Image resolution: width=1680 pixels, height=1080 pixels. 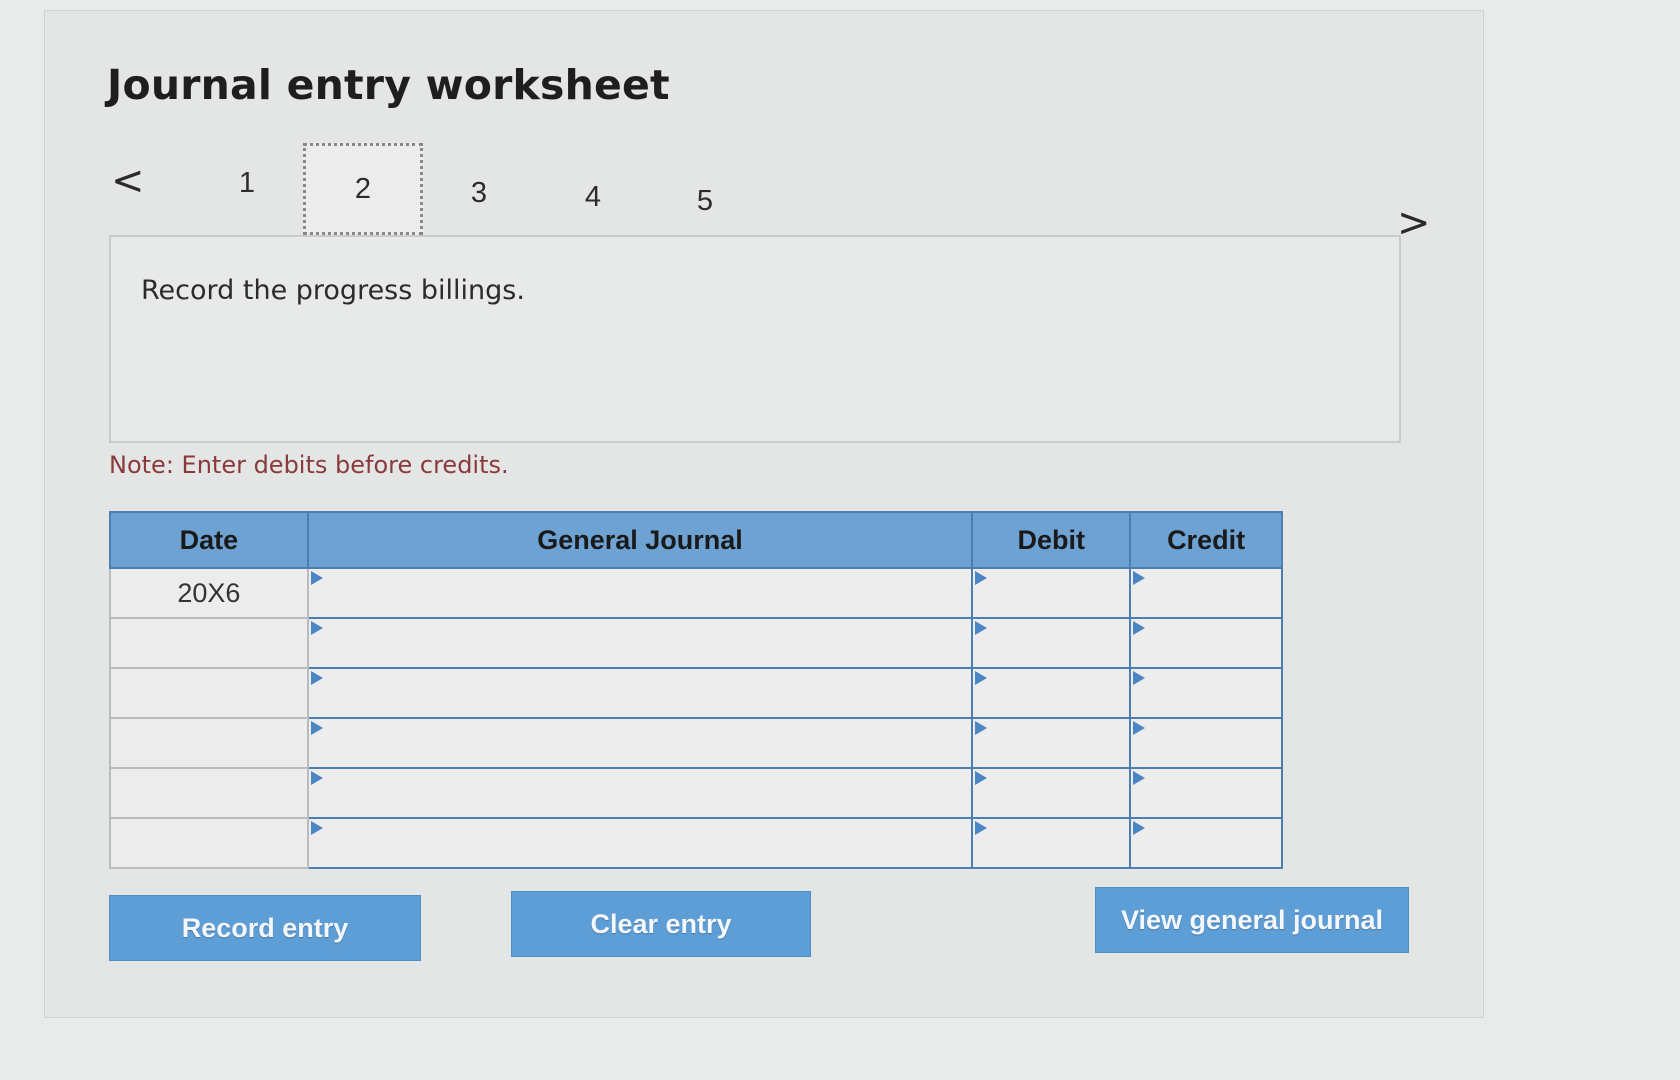 I want to click on column-header-credit: Credit, so click(x=1206, y=540).